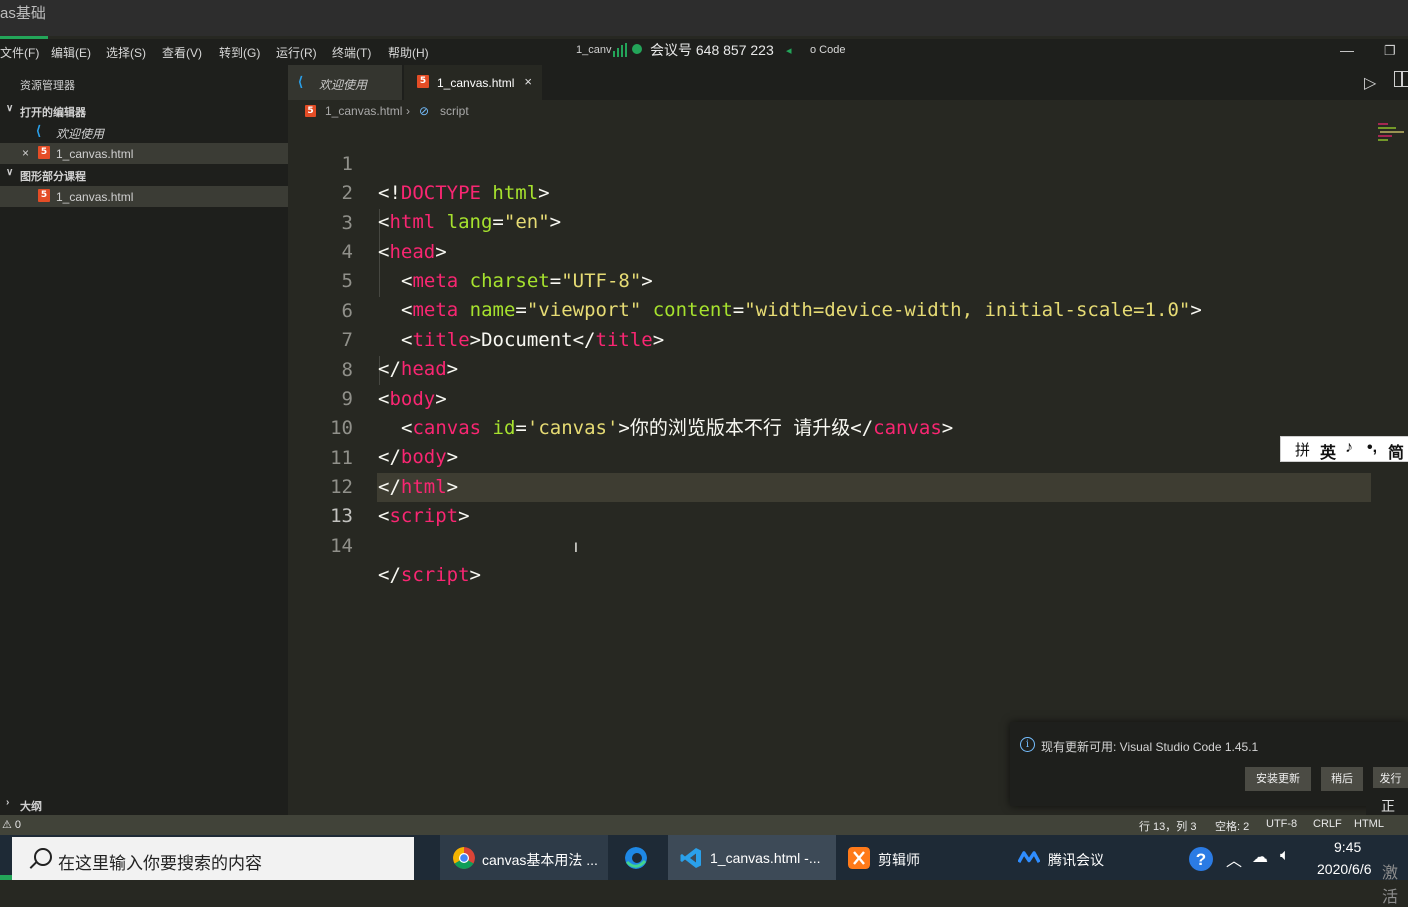  I want to click on clock-time: 9:45, so click(1347, 847).